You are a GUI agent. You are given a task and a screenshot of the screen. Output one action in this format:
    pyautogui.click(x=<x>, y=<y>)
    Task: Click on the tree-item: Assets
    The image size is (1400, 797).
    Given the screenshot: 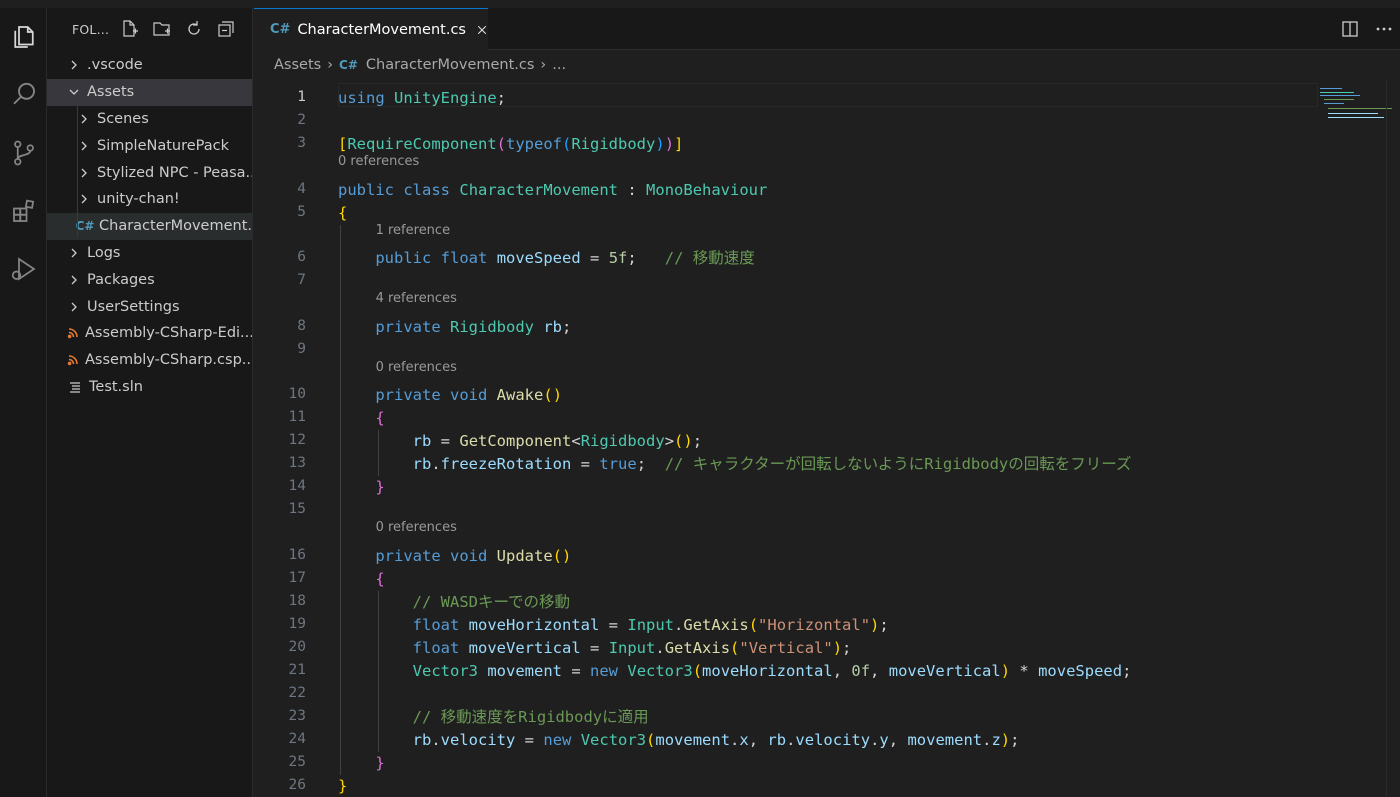 What is the action you would take?
    pyautogui.click(x=149, y=92)
    